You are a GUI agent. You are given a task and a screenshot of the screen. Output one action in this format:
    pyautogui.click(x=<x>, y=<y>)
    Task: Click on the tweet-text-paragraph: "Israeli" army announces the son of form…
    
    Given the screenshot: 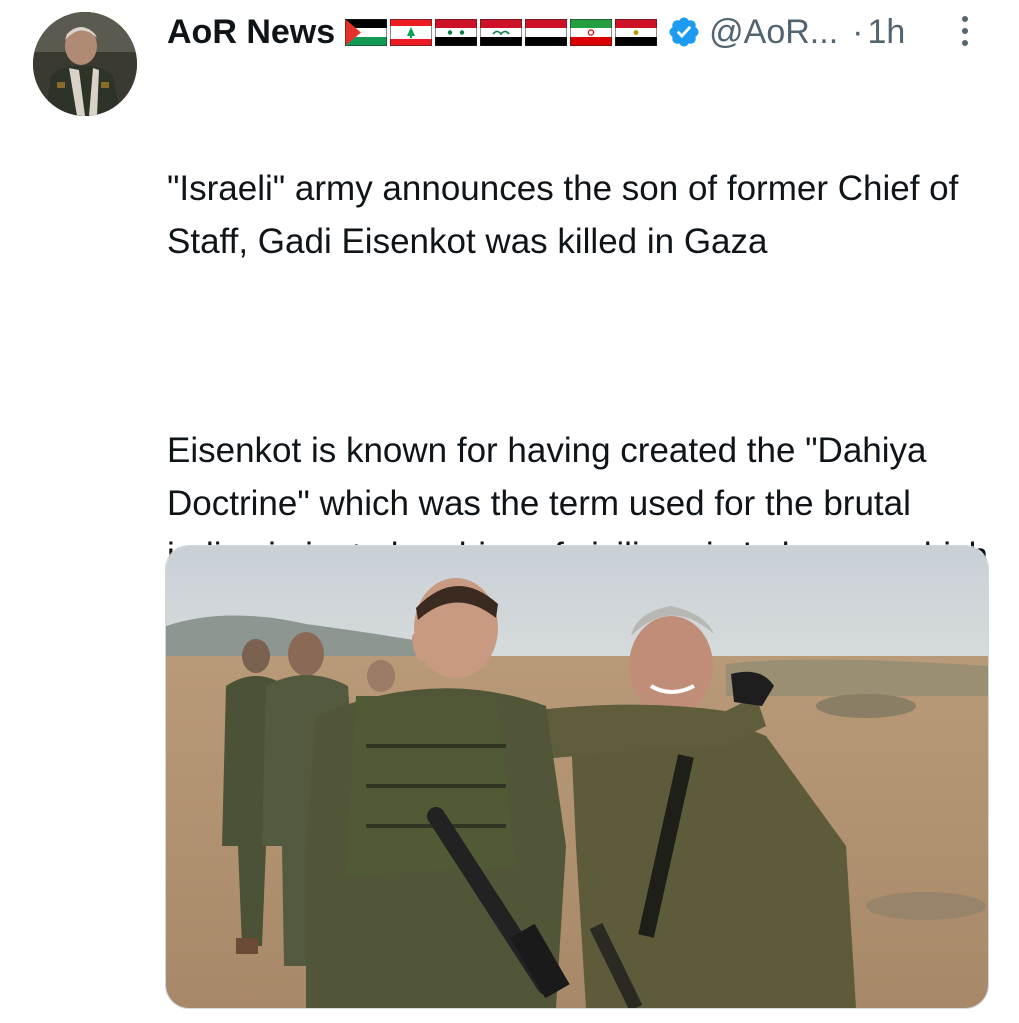 What is the action you would take?
    pyautogui.click(x=568, y=215)
    